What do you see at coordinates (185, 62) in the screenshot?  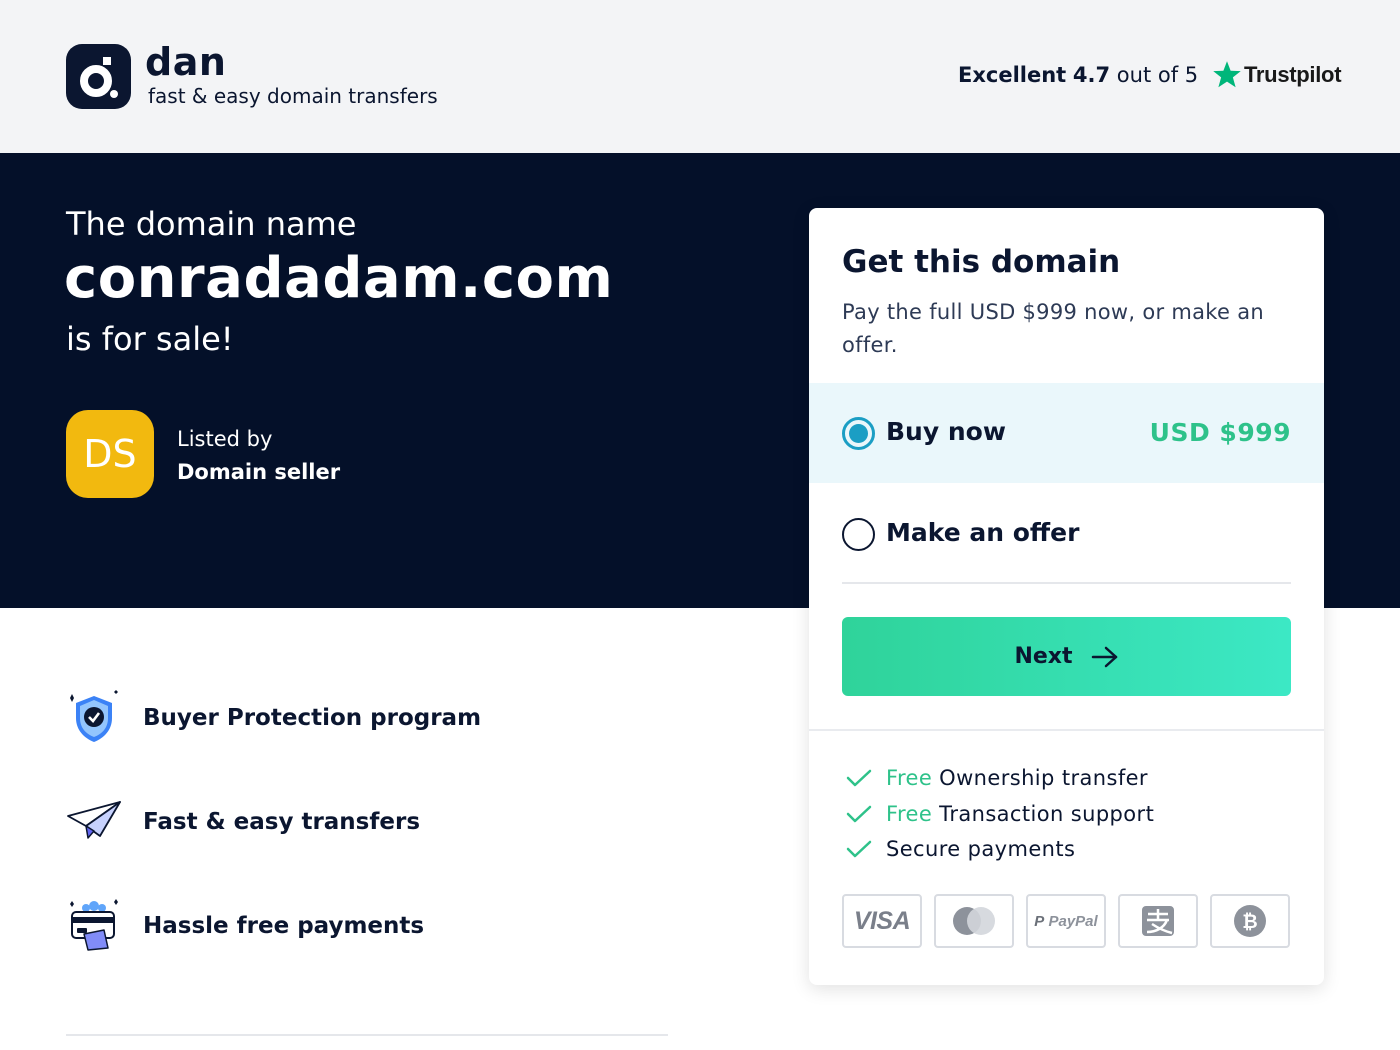 I see `brand-name: dan` at bounding box center [185, 62].